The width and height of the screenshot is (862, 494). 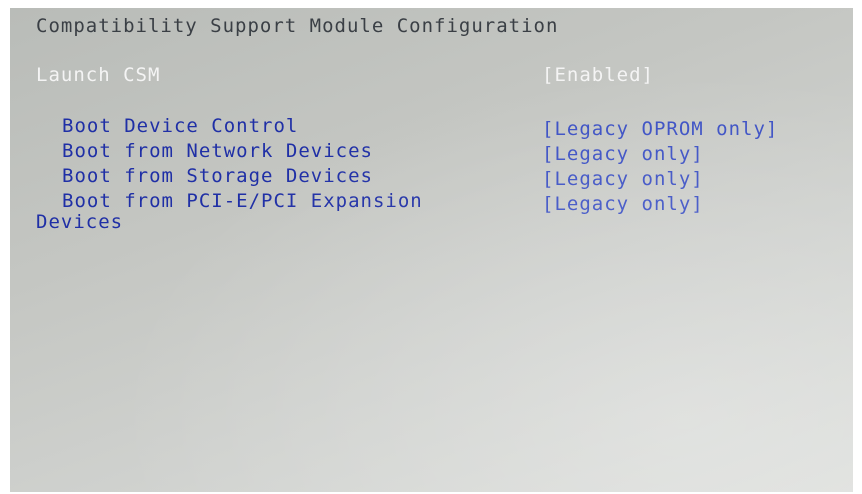 What do you see at coordinates (242, 201) in the screenshot?
I see `setting-label-boot-pcie: Boot from PCI-E/PCI Expansion` at bounding box center [242, 201].